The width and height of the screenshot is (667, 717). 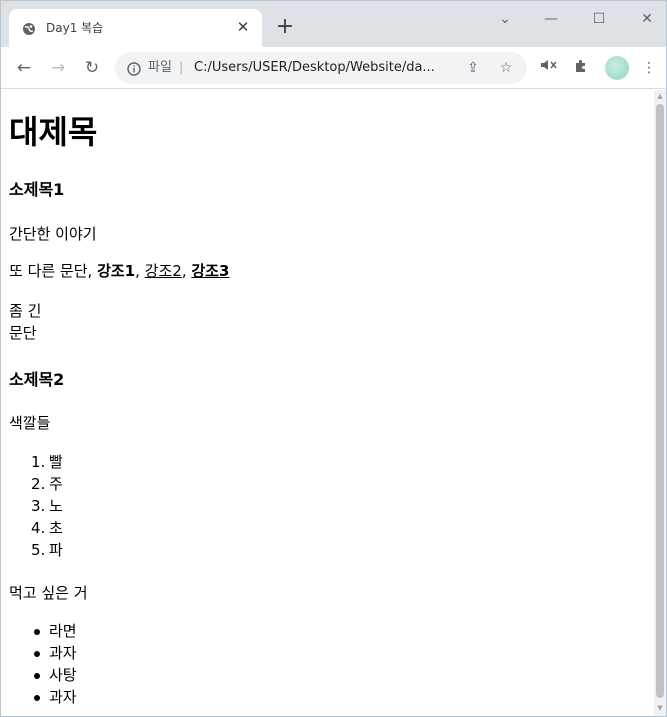 I want to click on bold-underline-emphasis-3: 강조3, so click(x=210, y=271).